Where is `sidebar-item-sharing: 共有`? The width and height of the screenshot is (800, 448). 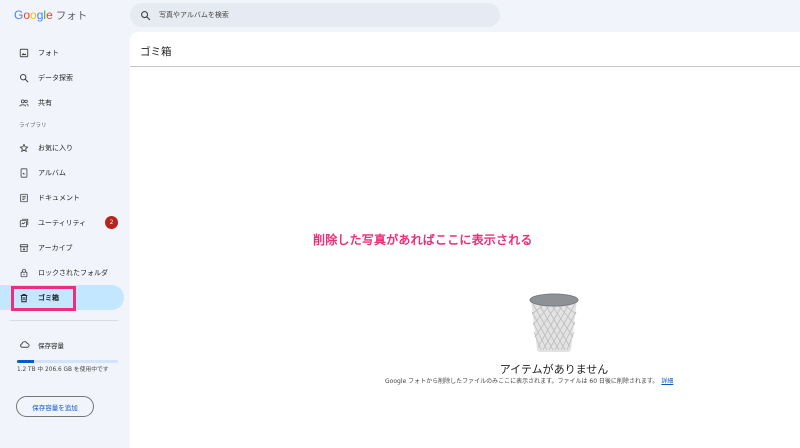
sidebar-item-sharing: 共有 is located at coordinates (65, 102).